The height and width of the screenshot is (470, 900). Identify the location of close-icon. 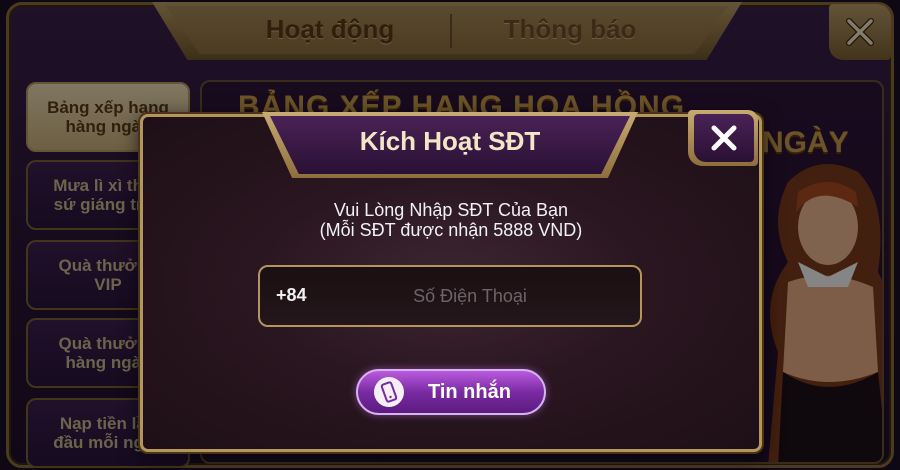
(724, 138).